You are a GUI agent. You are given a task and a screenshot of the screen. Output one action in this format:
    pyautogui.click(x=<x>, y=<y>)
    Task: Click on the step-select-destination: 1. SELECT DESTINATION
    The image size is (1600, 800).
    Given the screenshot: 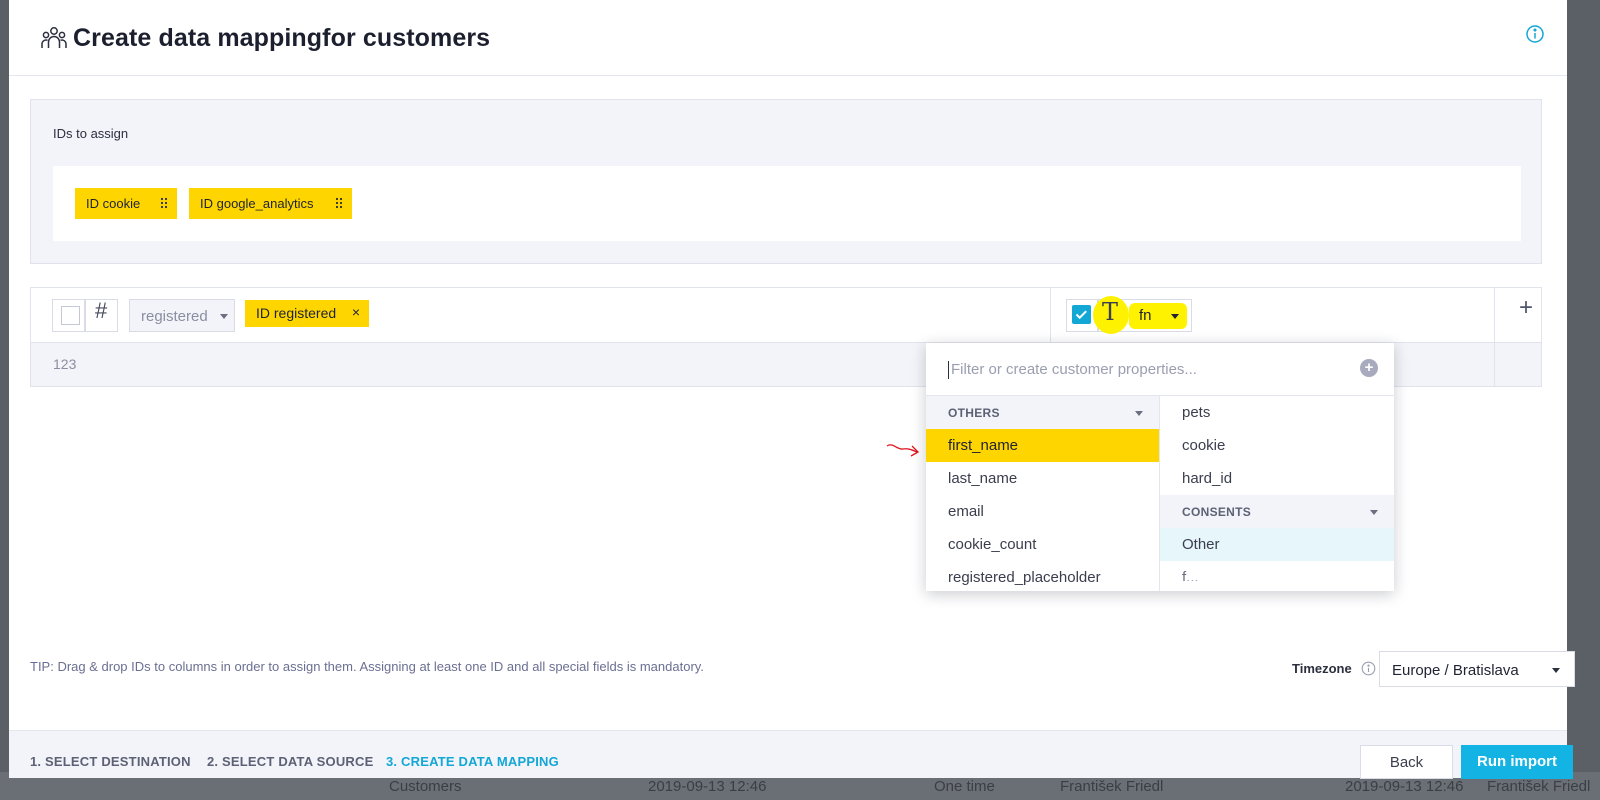 What is the action you would take?
    pyautogui.click(x=110, y=761)
    